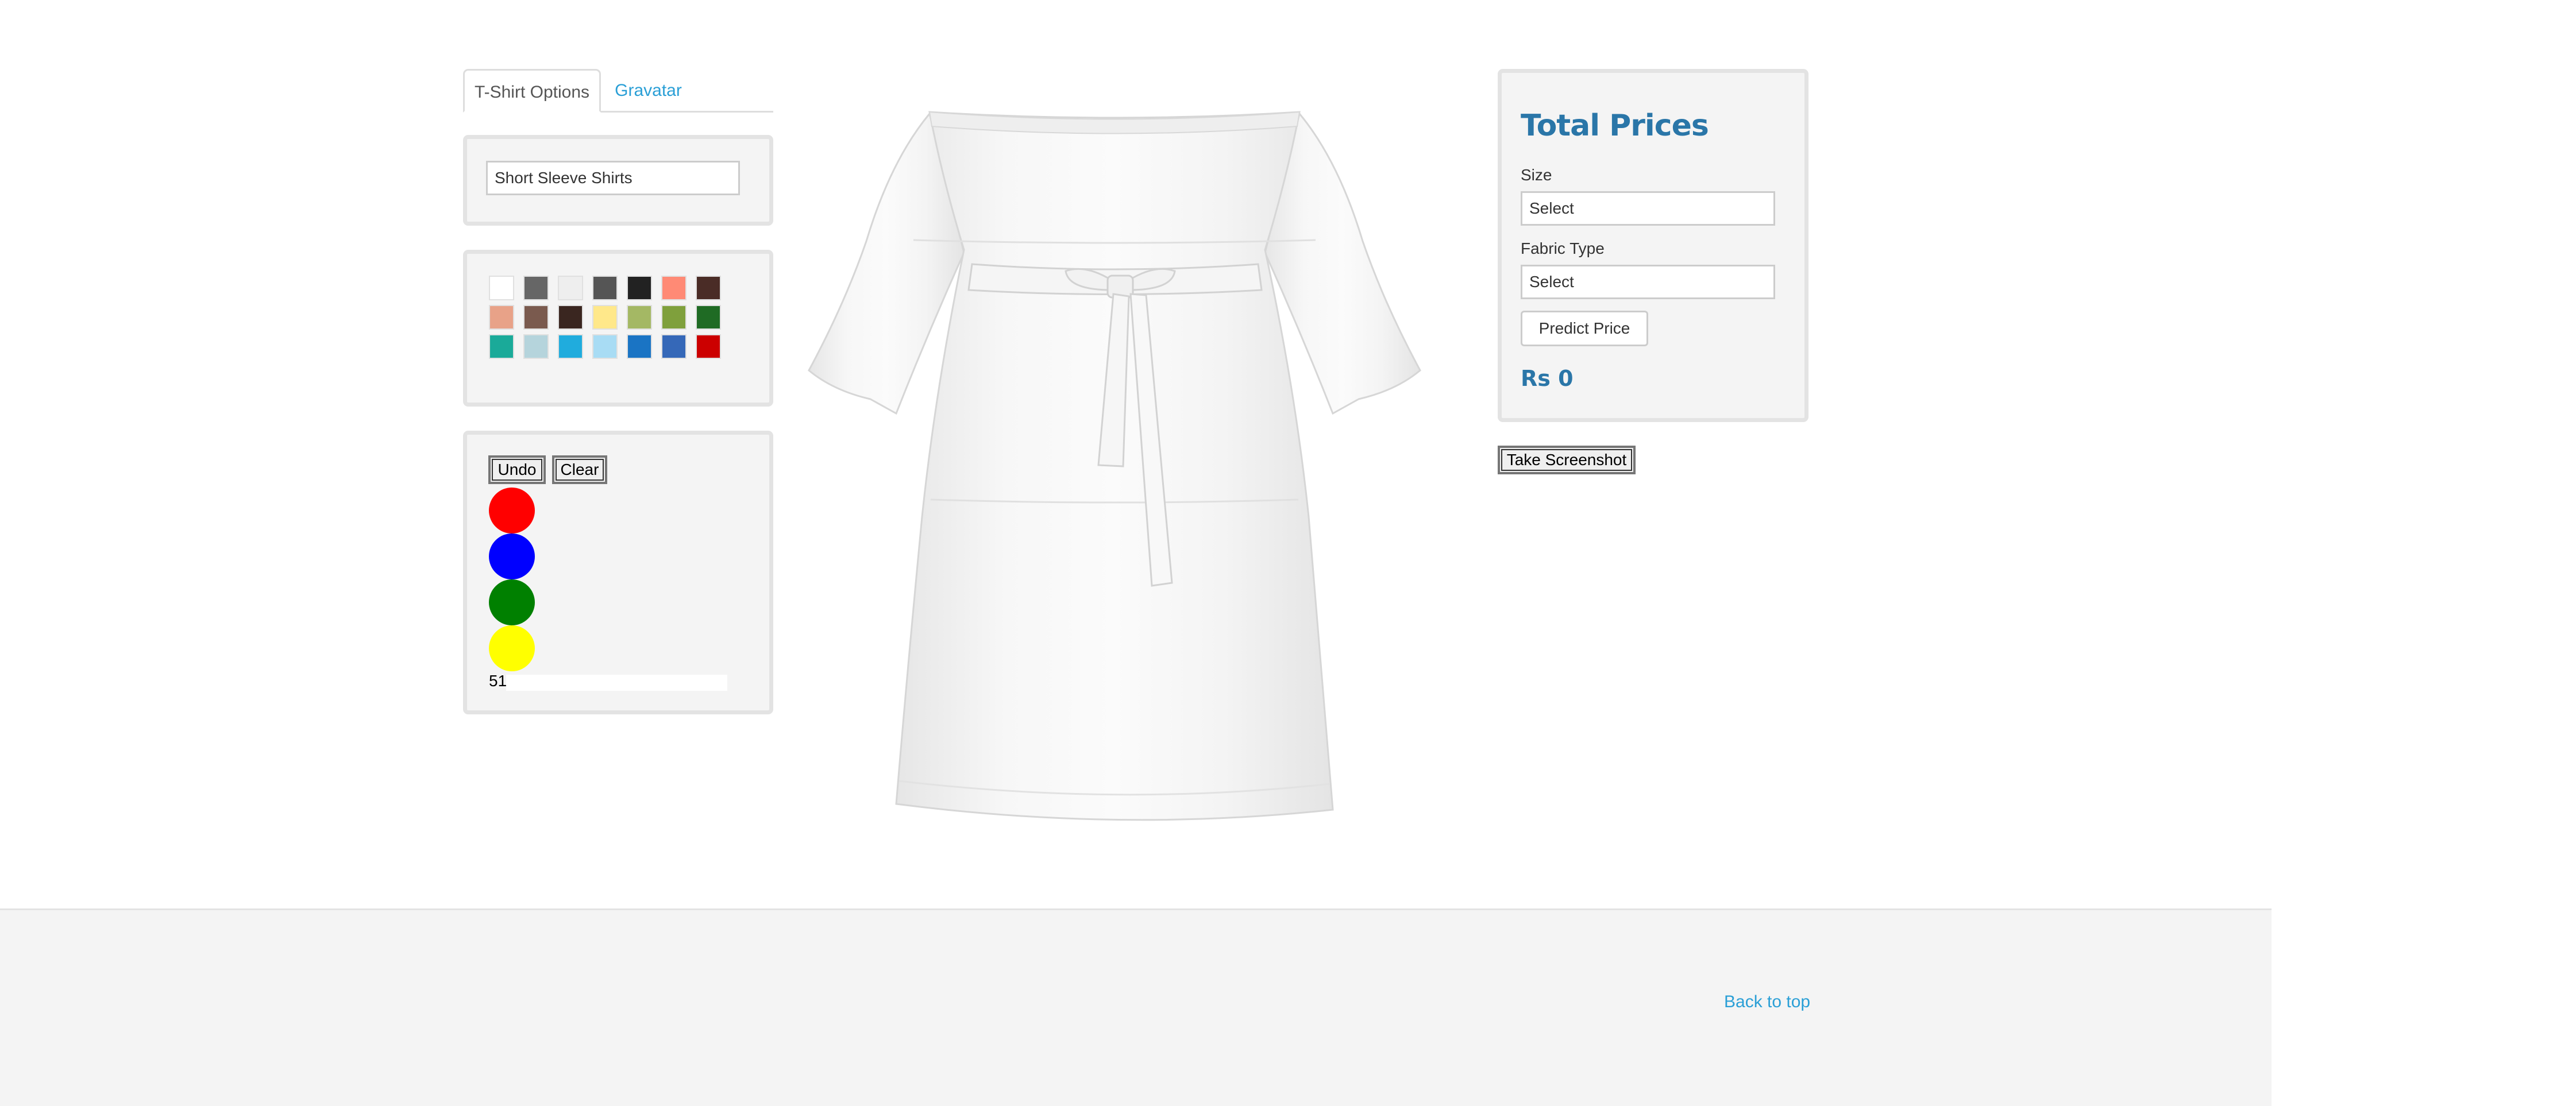  What do you see at coordinates (512, 648) in the screenshot?
I see `brush-color-yellow` at bounding box center [512, 648].